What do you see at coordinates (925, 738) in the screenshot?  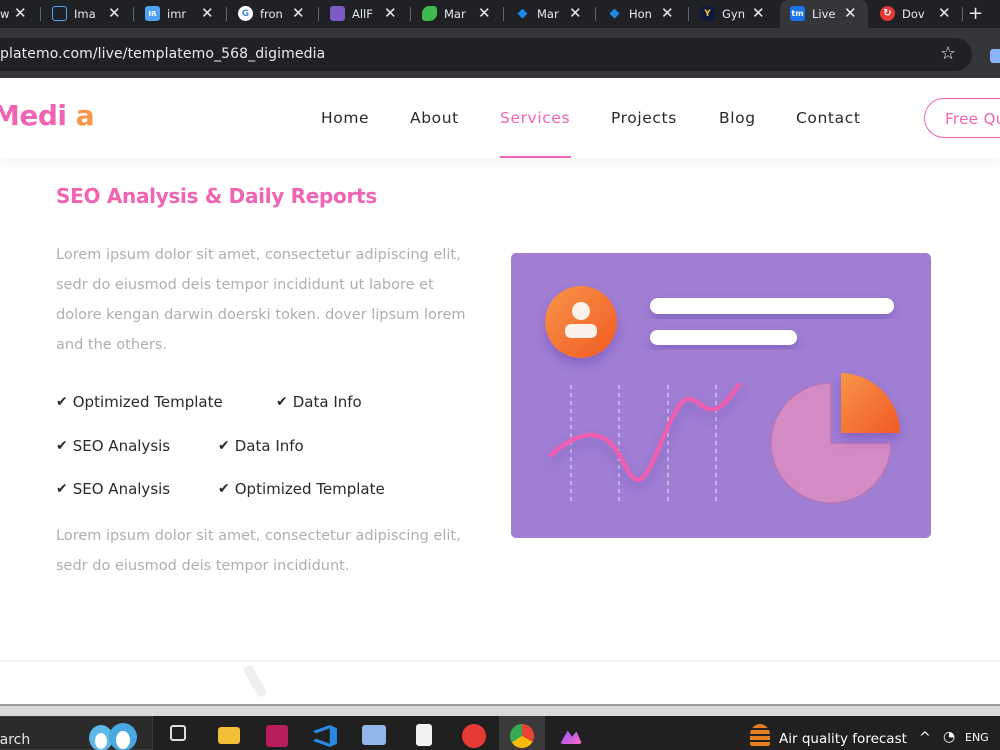 I see `chevron-up-icon: ^` at bounding box center [925, 738].